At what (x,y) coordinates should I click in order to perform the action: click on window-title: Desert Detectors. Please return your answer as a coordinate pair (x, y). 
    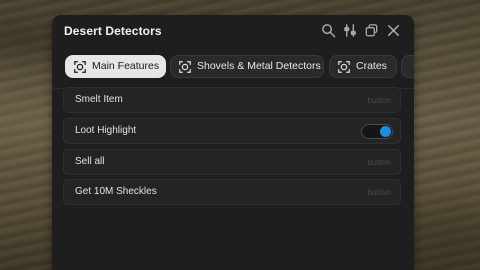
    Looking at the image, I should click on (113, 31).